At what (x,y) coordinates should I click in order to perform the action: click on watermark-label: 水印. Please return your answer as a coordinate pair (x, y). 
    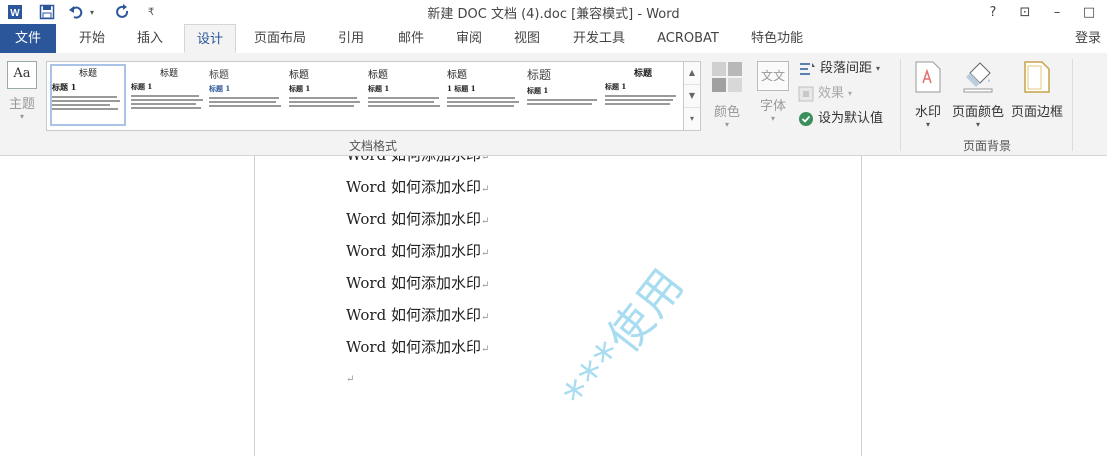
    Looking at the image, I should click on (927, 112).